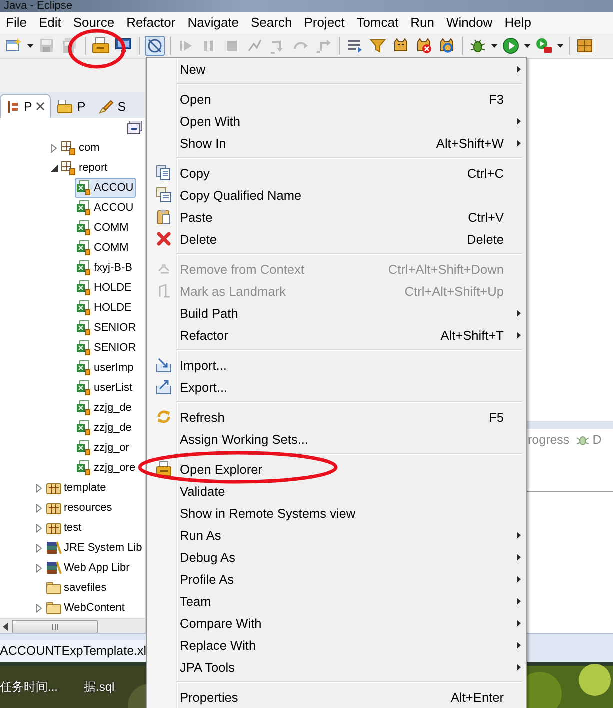 Image resolution: width=613 pixels, height=708 pixels. Describe the element at coordinates (99, 687) in the screenshot. I see `icon-label: 据.sql` at that location.